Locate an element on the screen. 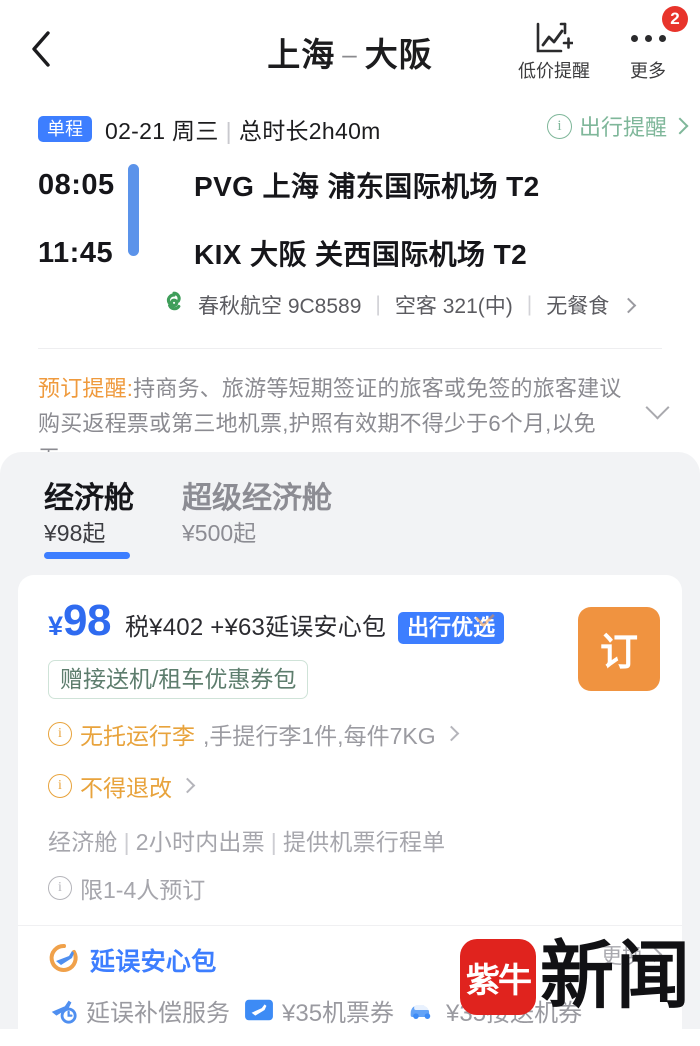 The image size is (700, 1046). more-badge: 2 is located at coordinates (675, 19).